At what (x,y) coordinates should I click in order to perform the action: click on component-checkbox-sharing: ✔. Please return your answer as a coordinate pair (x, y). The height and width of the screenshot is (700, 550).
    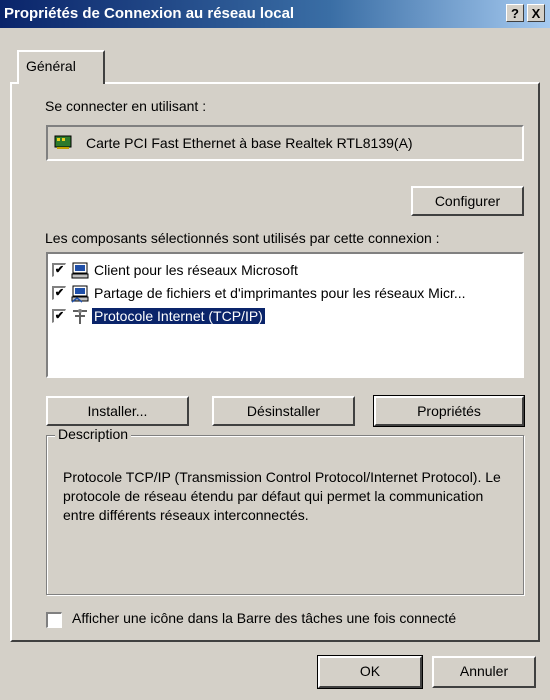
    Looking at the image, I should click on (59, 293).